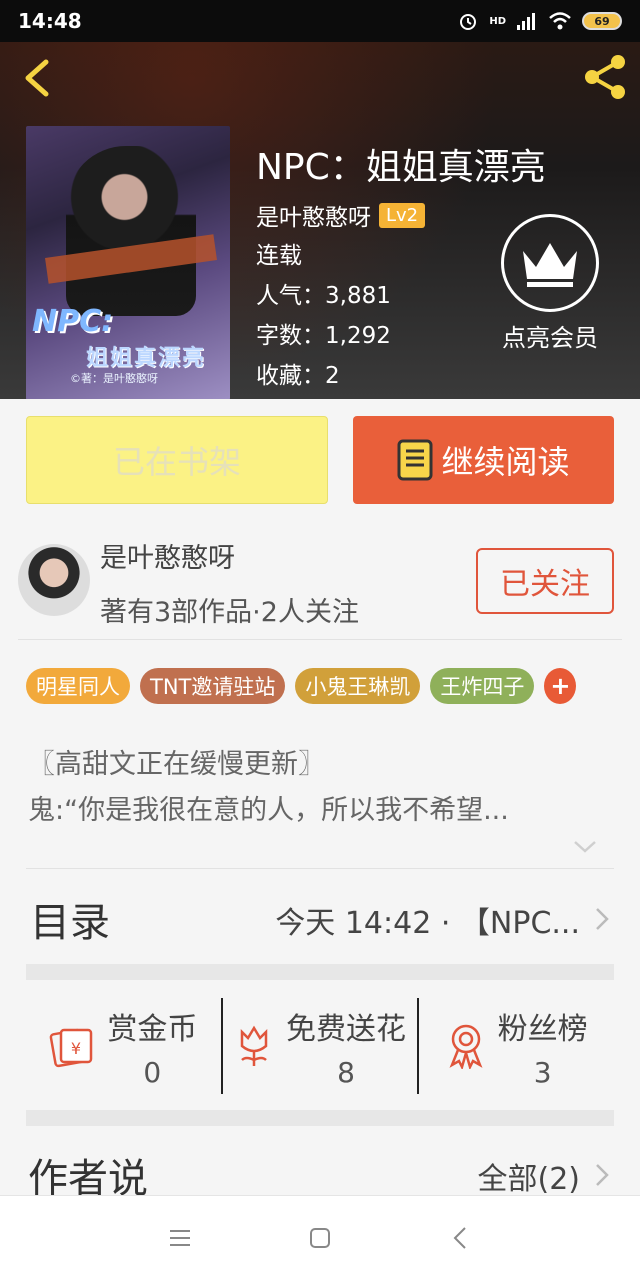 This screenshot has height=1280, width=640. What do you see at coordinates (254, 1045) in the screenshot?
I see `flower-icon` at bounding box center [254, 1045].